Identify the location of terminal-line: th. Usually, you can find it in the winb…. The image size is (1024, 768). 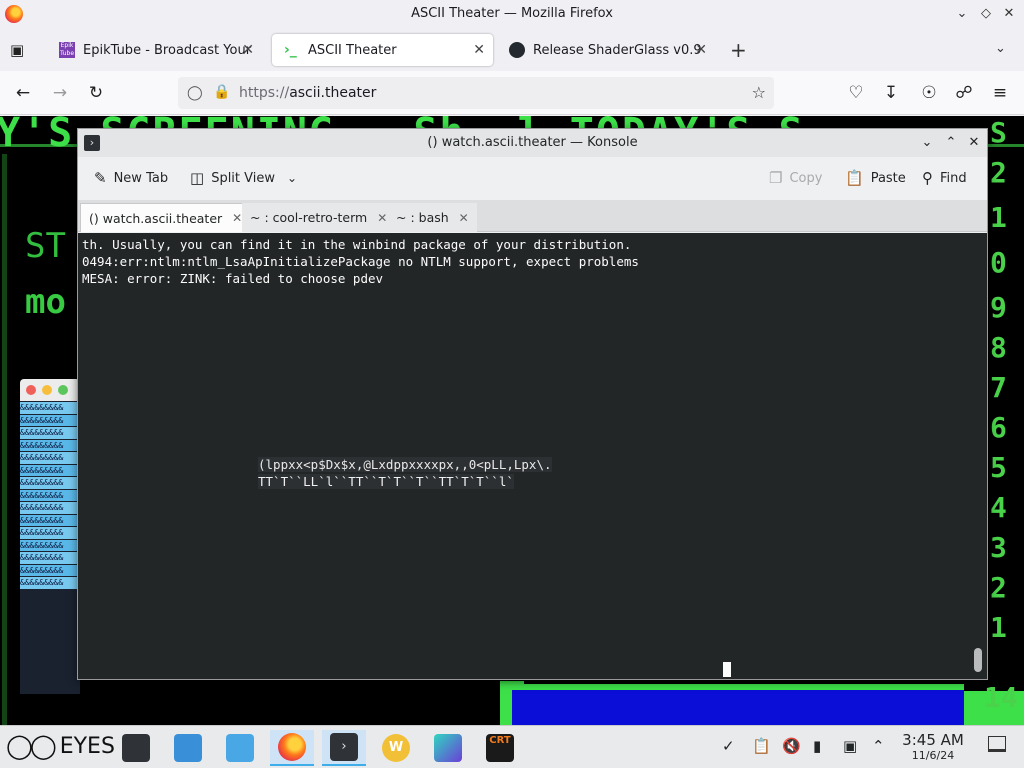
(357, 244).